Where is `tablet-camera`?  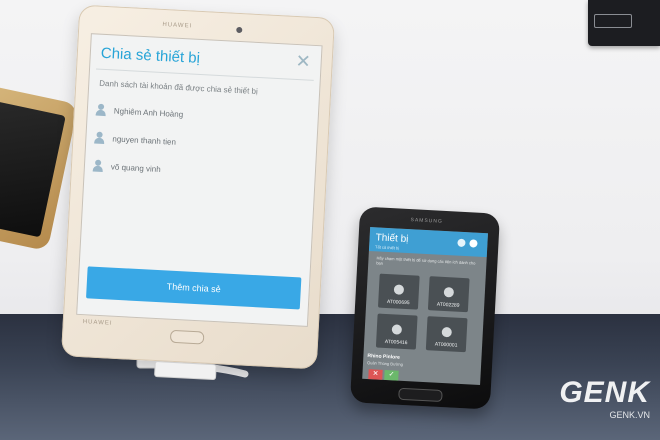
tablet-camera is located at coordinates (239, 30).